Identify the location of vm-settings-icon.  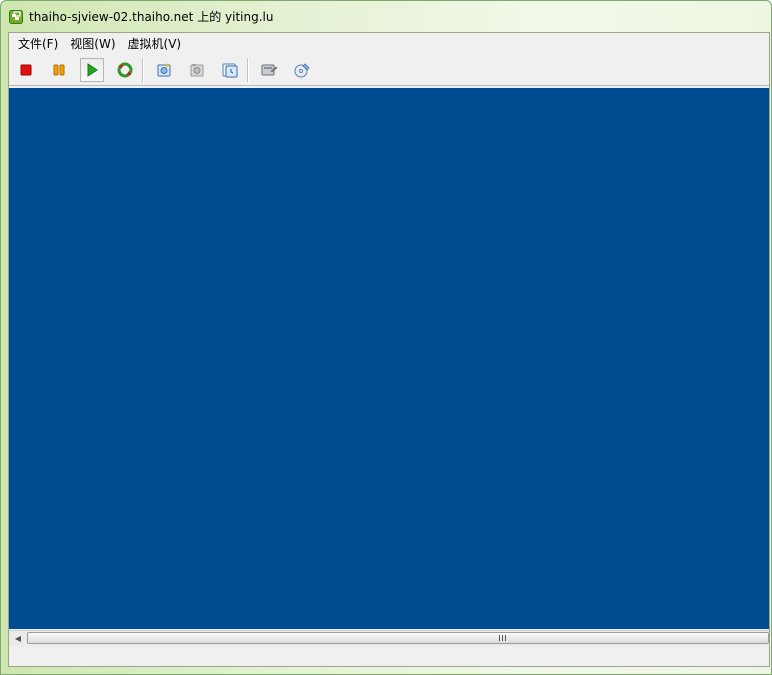
(269, 70).